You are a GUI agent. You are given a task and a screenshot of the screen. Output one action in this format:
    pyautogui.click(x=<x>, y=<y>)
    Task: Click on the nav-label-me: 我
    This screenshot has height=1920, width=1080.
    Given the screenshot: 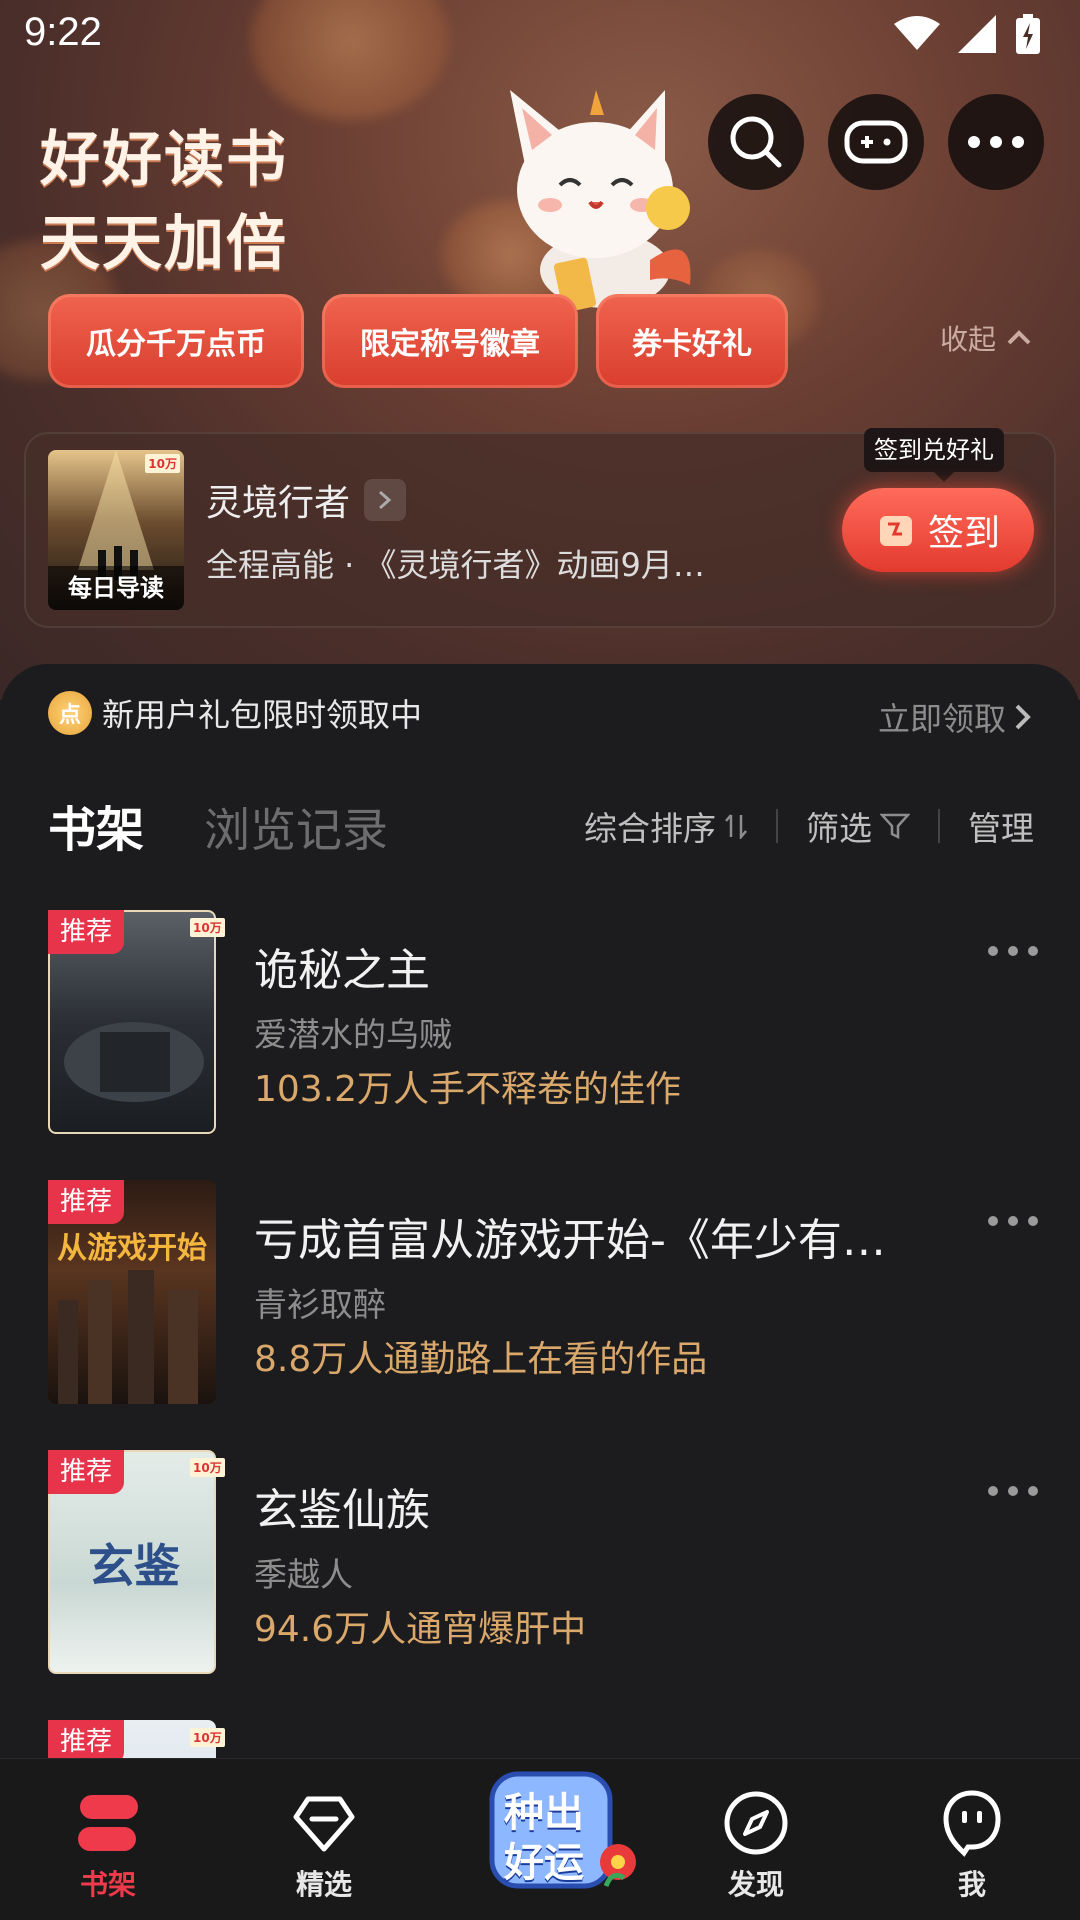 What is the action you would take?
    pyautogui.click(x=971, y=1884)
    